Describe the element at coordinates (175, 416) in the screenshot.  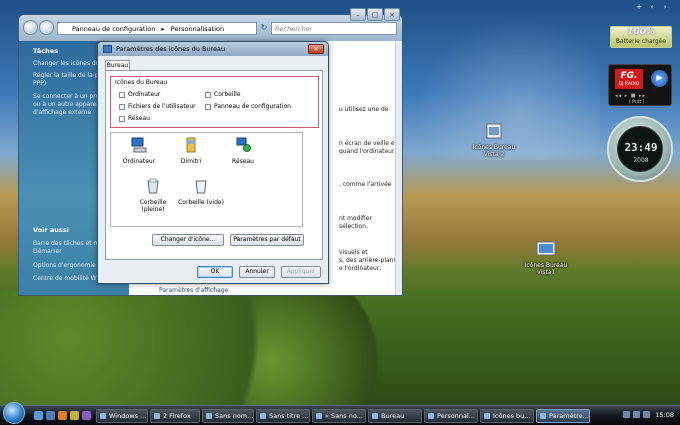
I see `taskbar-item: 2 Firefox` at that location.